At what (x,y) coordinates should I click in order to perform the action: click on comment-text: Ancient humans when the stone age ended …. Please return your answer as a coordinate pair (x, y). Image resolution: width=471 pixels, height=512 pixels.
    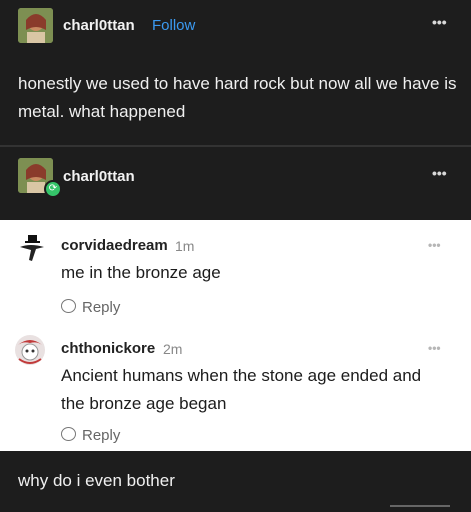
    Looking at the image, I should click on (241, 389).